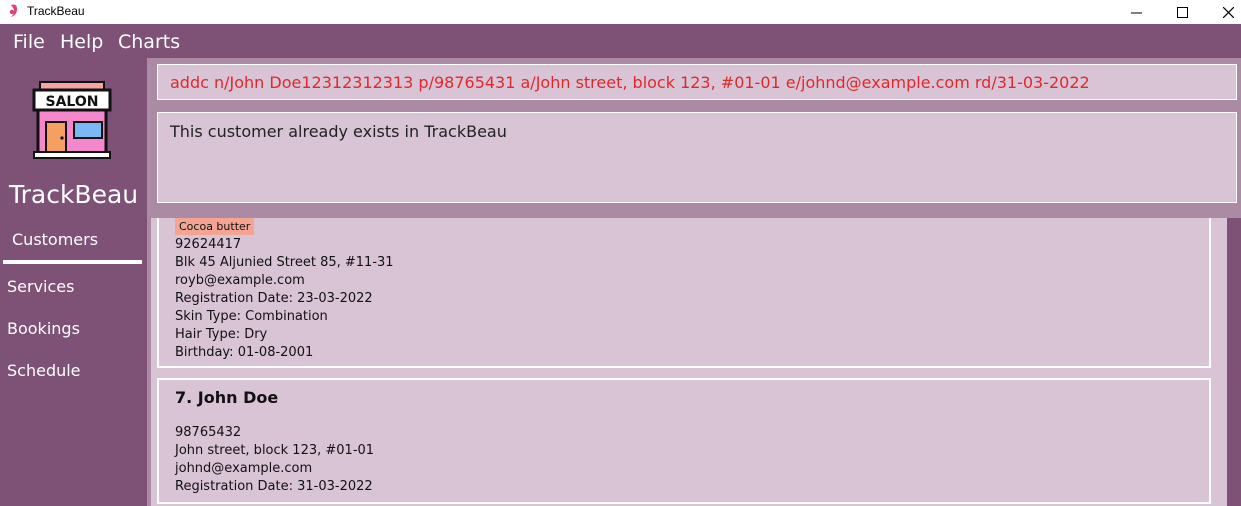 The height and width of the screenshot is (506, 1241). What do you see at coordinates (215, 226) in the screenshot?
I see `tag-badge: Cocoa butter` at bounding box center [215, 226].